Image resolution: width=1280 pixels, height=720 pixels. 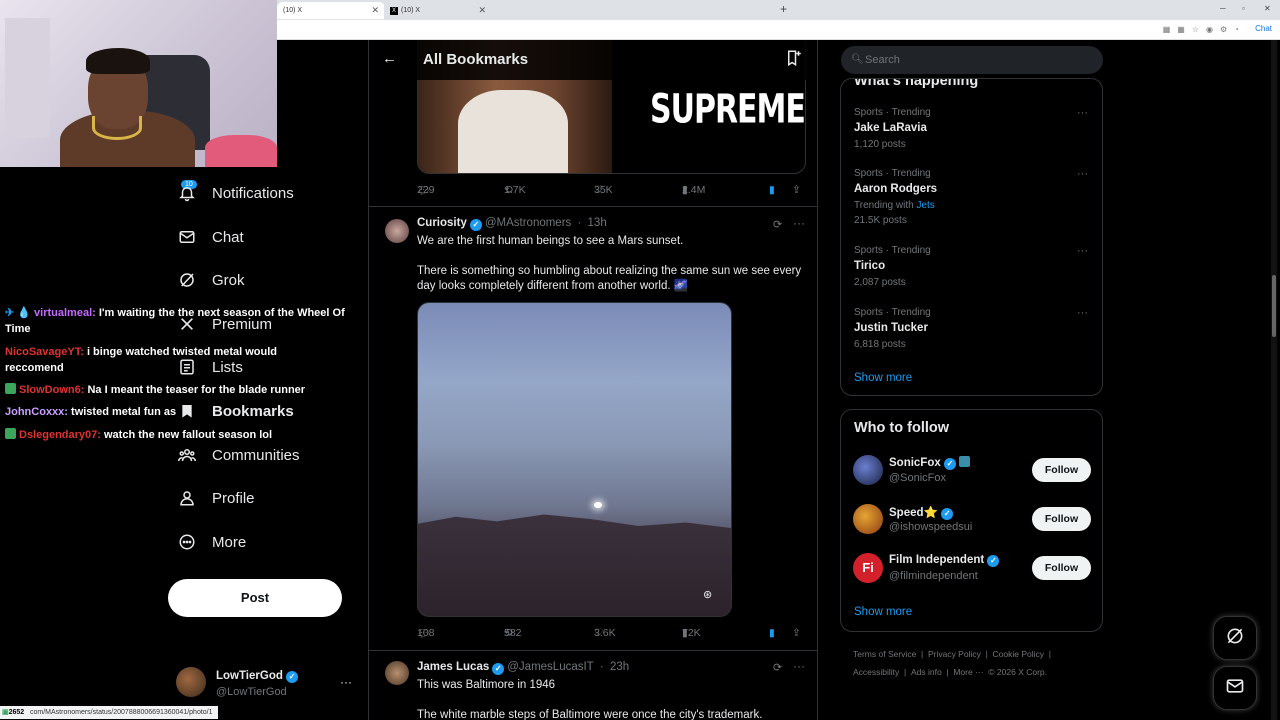 I want to click on nav-chat: Chat, so click(x=210, y=237).